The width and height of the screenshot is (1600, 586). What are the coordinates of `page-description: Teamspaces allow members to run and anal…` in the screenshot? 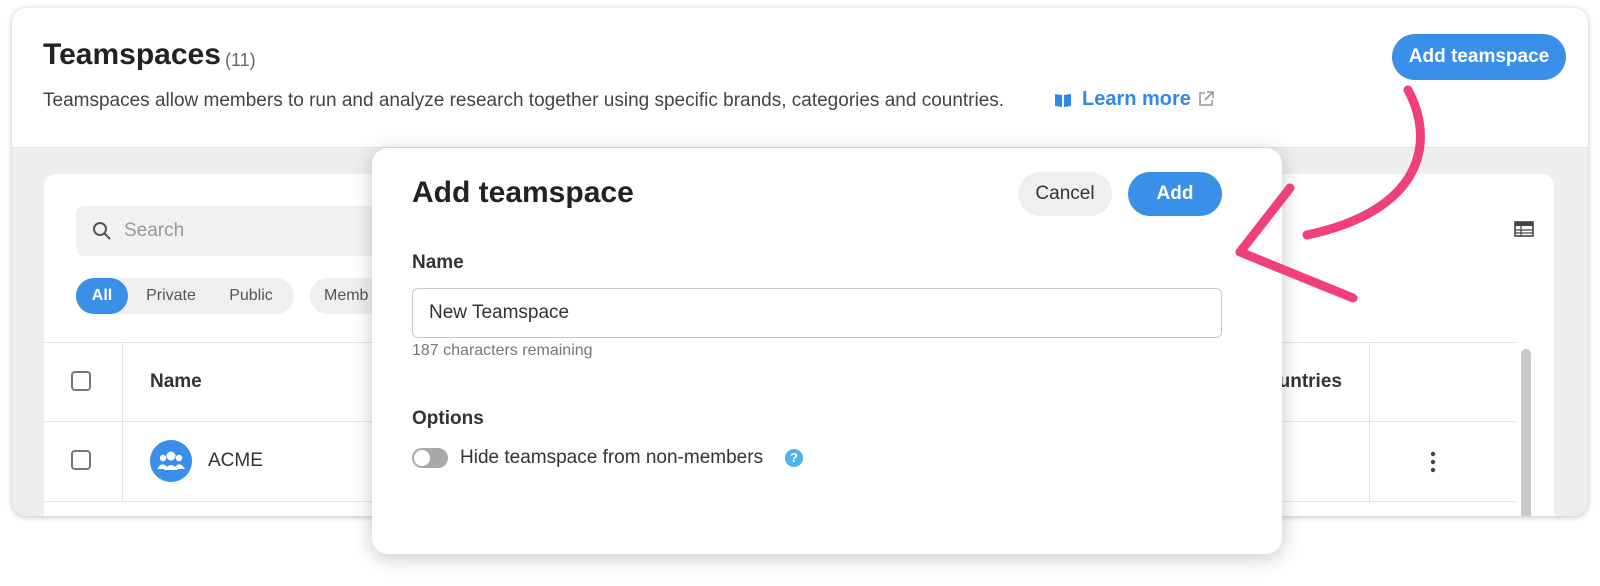 It's located at (524, 100).